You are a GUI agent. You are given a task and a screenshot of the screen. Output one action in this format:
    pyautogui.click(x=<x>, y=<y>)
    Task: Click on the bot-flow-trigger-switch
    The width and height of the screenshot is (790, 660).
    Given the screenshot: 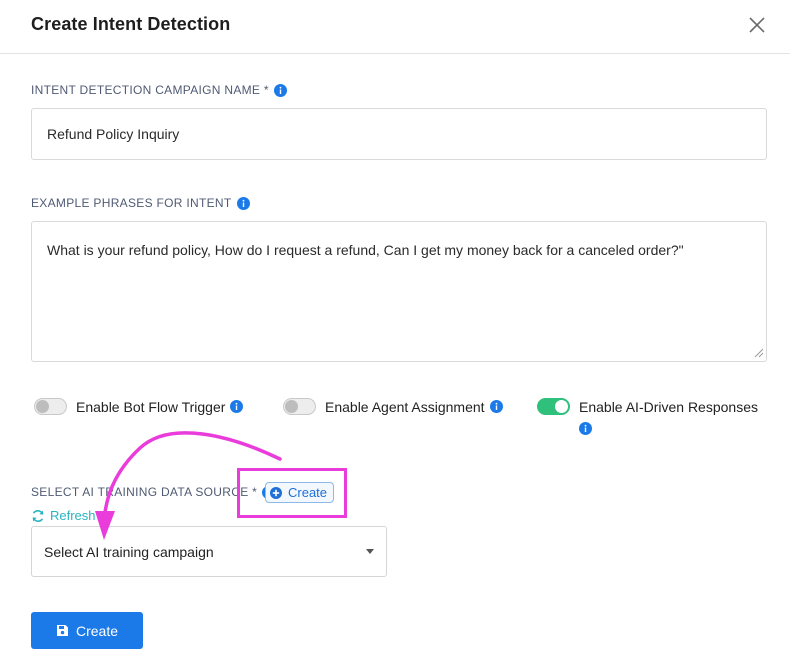 What is the action you would take?
    pyautogui.click(x=50, y=406)
    